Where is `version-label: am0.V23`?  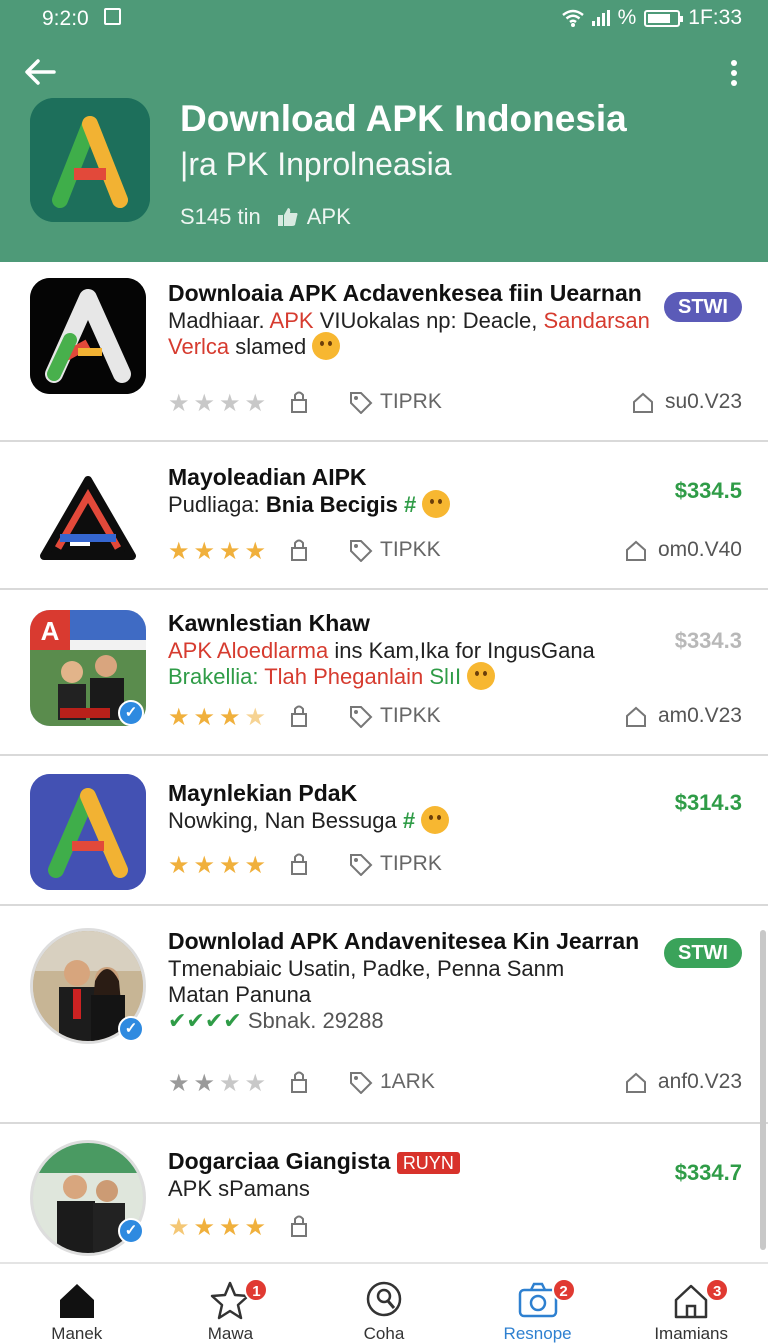 version-label: am0.V23 is located at coordinates (683, 716).